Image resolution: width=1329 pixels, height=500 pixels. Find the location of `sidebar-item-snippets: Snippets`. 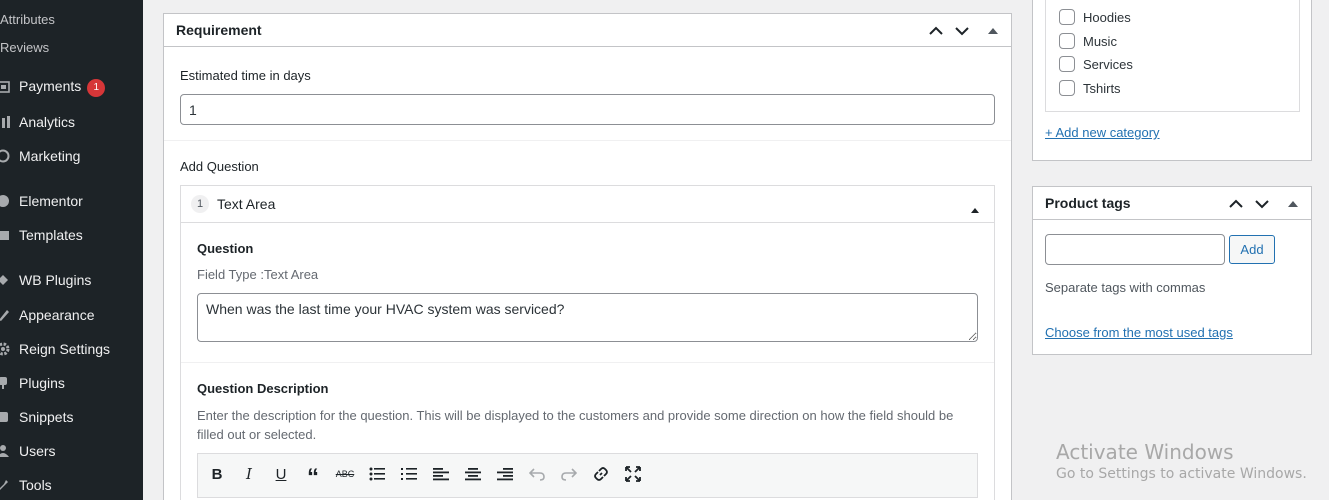

sidebar-item-snippets: Snippets is located at coordinates (71, 417).